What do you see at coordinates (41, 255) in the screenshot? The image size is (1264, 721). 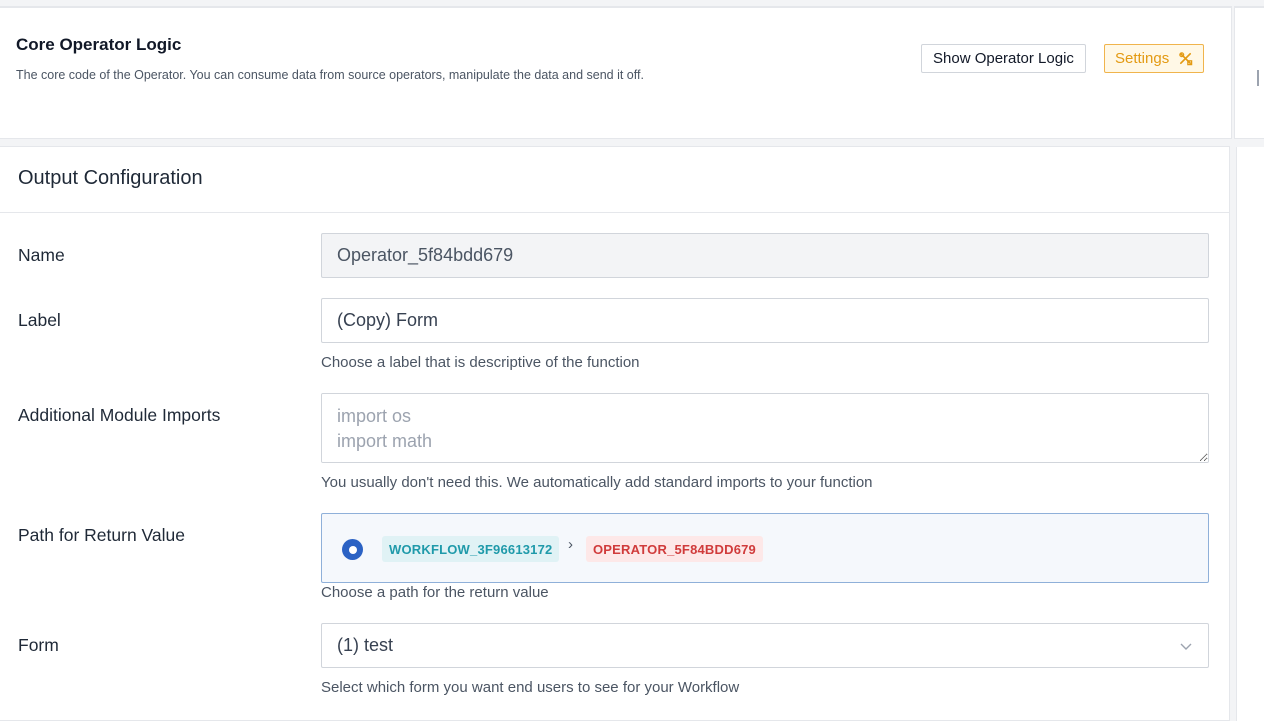 I see `name-label: Name` at bounding box center [41, 255].